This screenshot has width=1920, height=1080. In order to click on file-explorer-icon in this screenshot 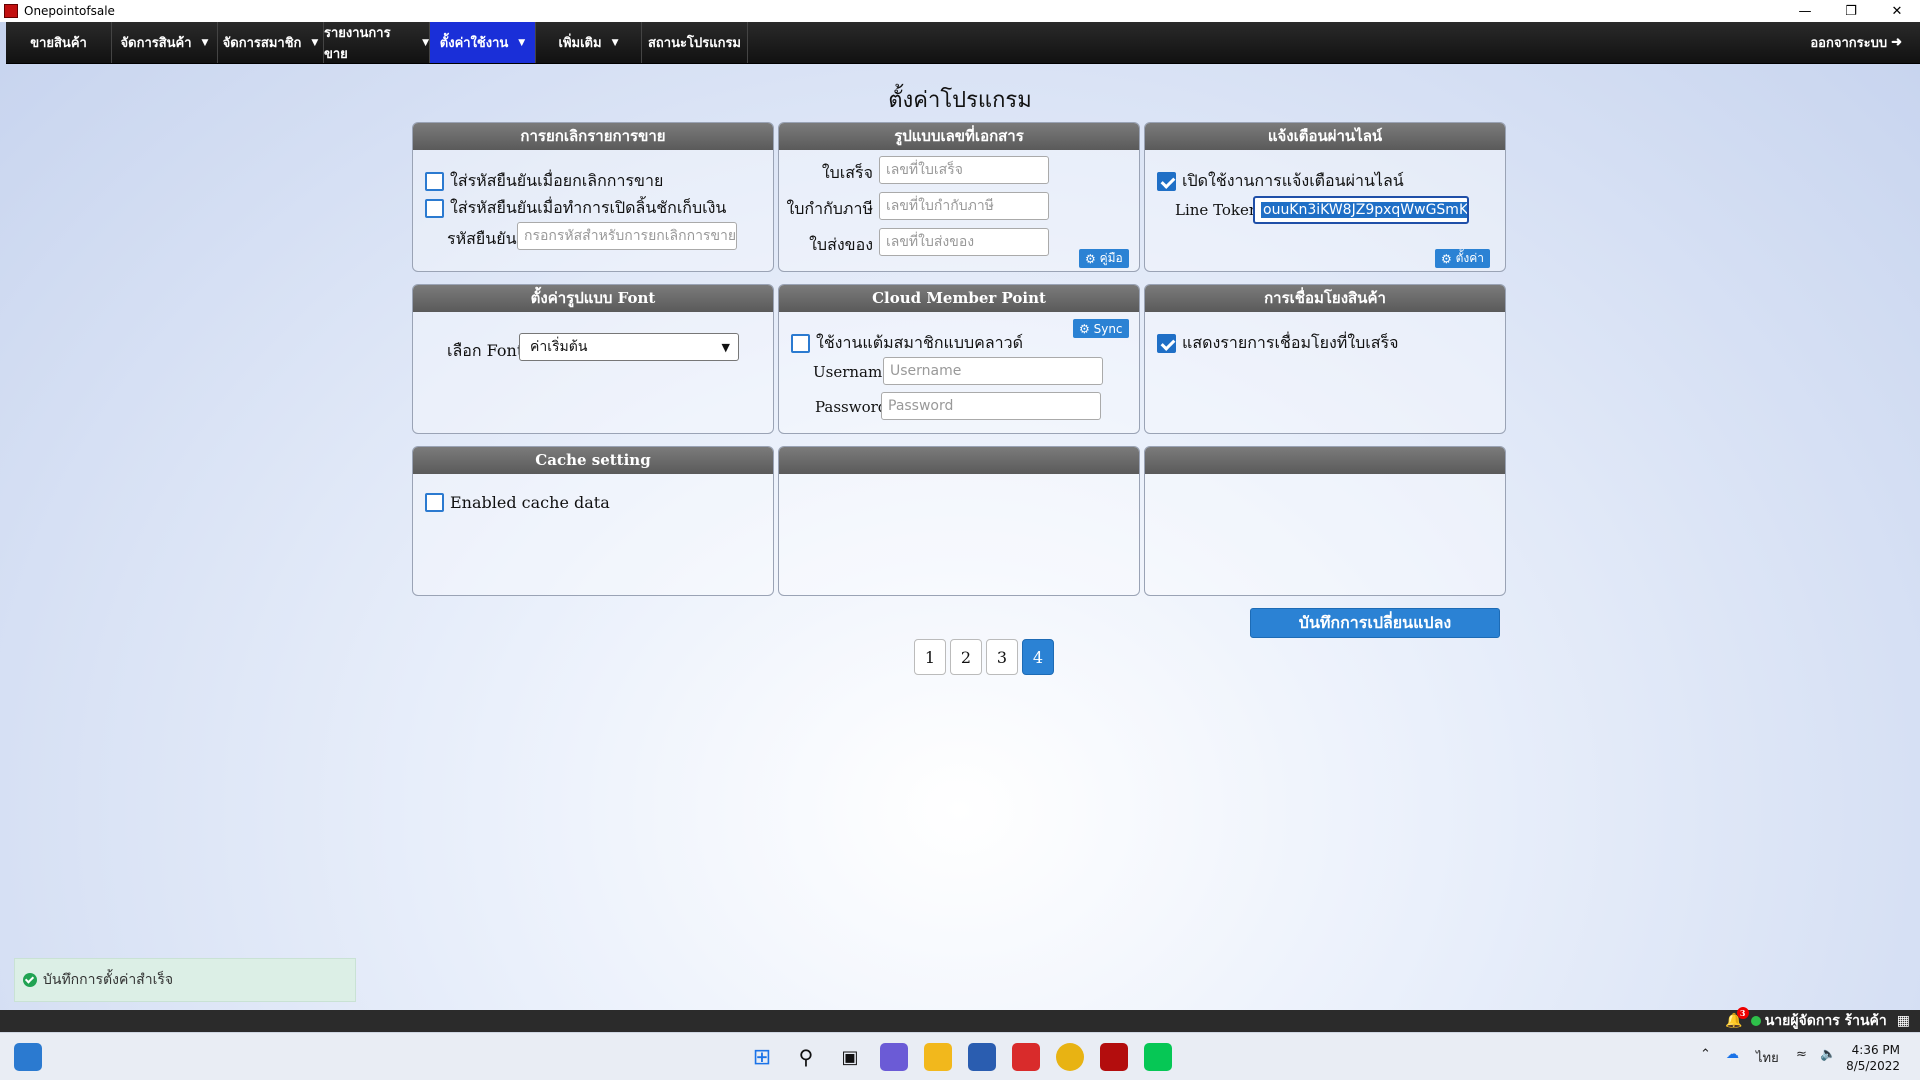, I will do `click(938, 1057)`.